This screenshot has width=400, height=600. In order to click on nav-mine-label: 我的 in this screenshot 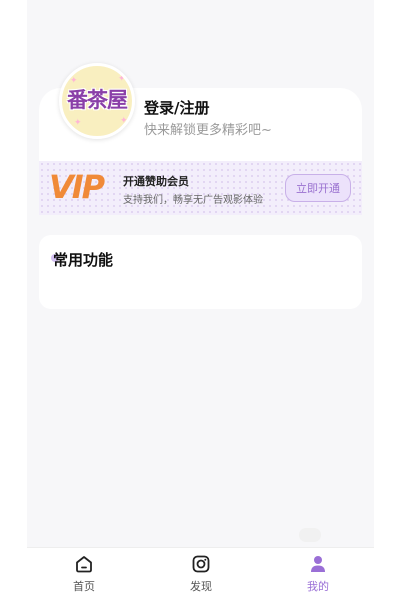, I will do `click(318, 586)`.